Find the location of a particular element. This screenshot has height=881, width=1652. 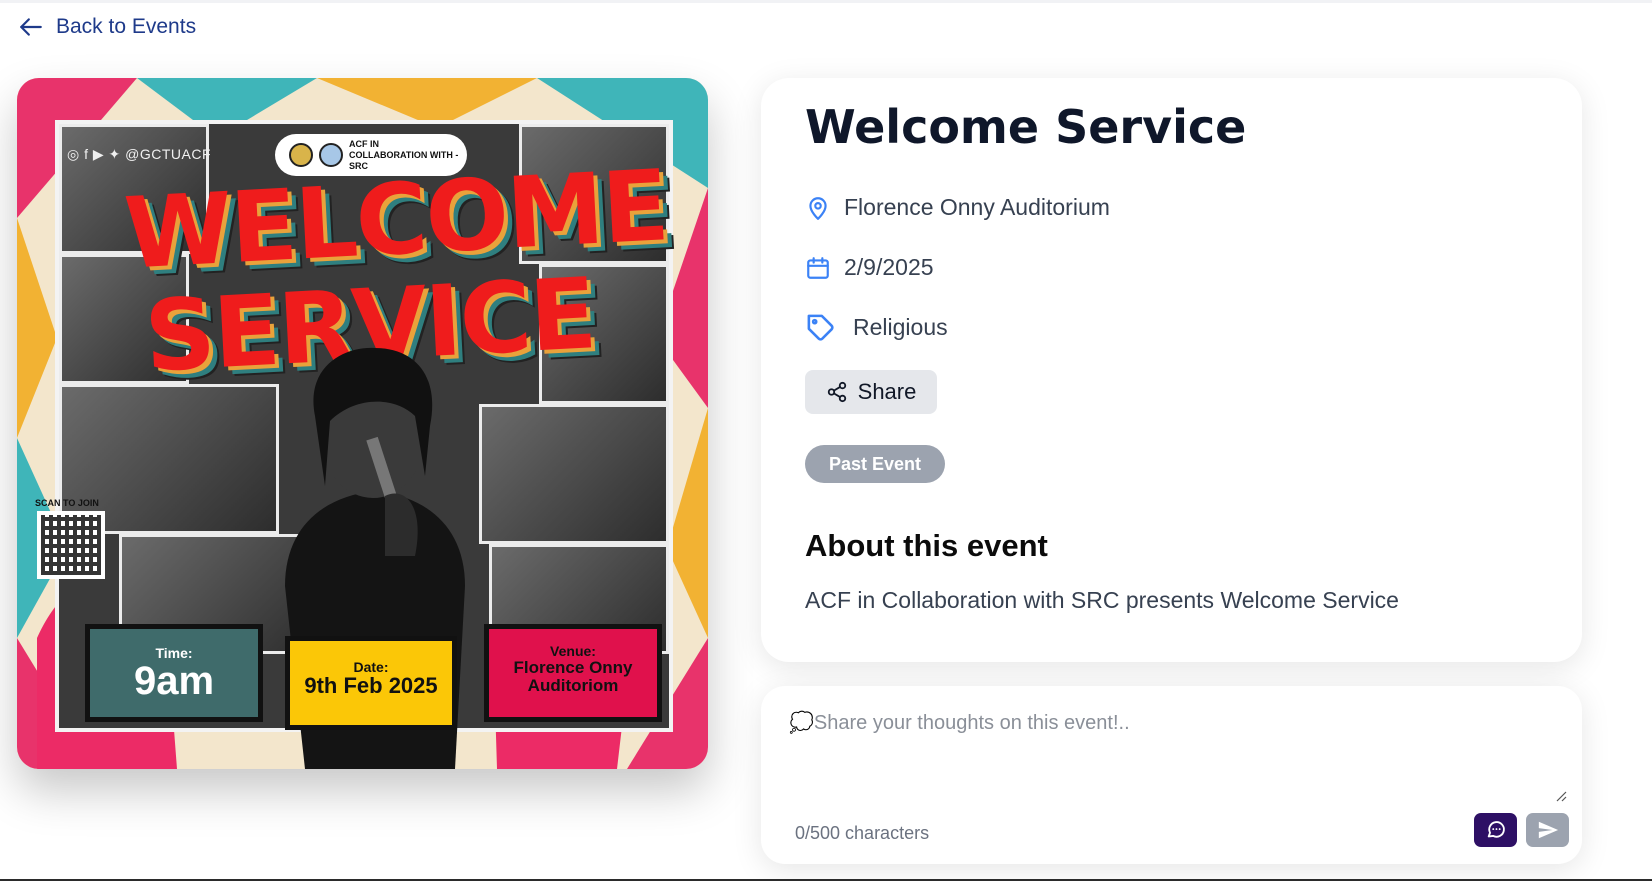

poster-date-box: Date: 9th Feb 2025 is located at coordinates (371, 683).